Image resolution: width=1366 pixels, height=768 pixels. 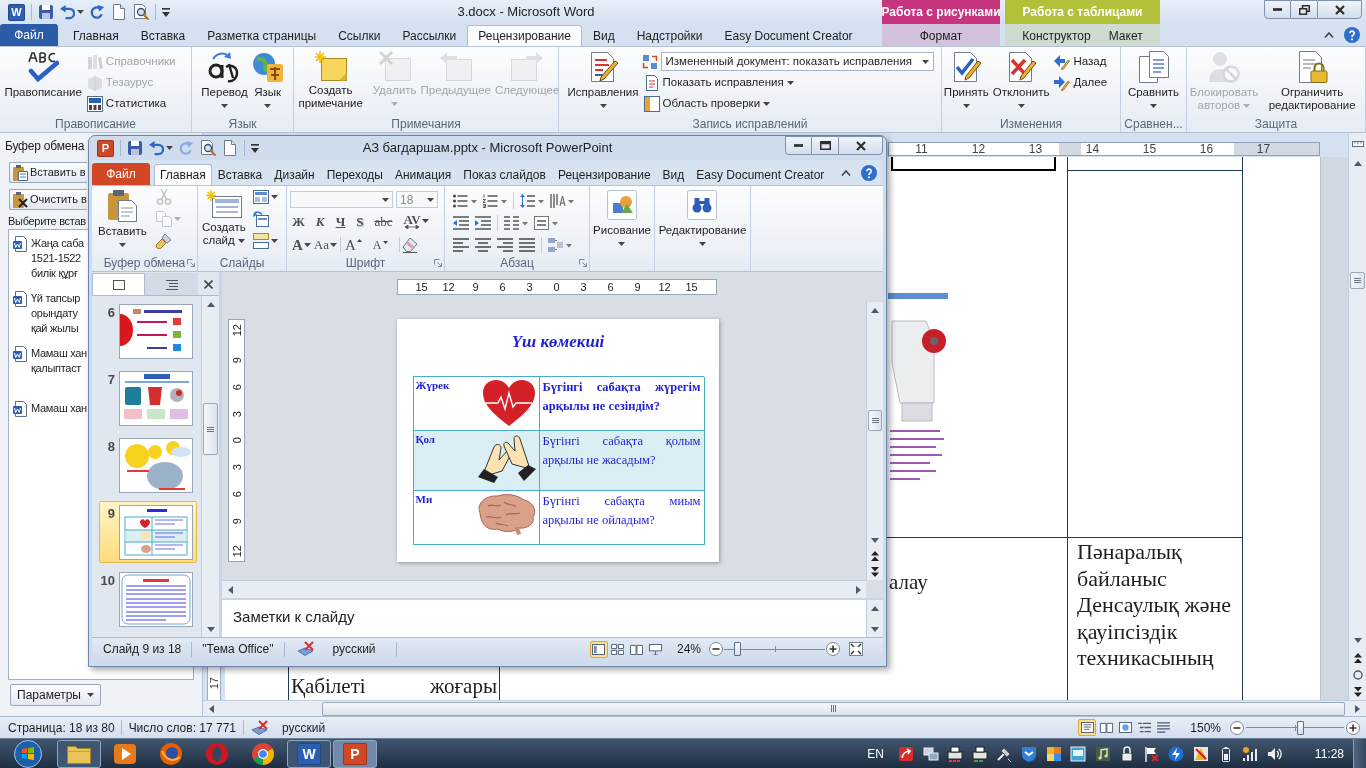 I want to click on slide-list-item: 6, so click(x=148, y=331).